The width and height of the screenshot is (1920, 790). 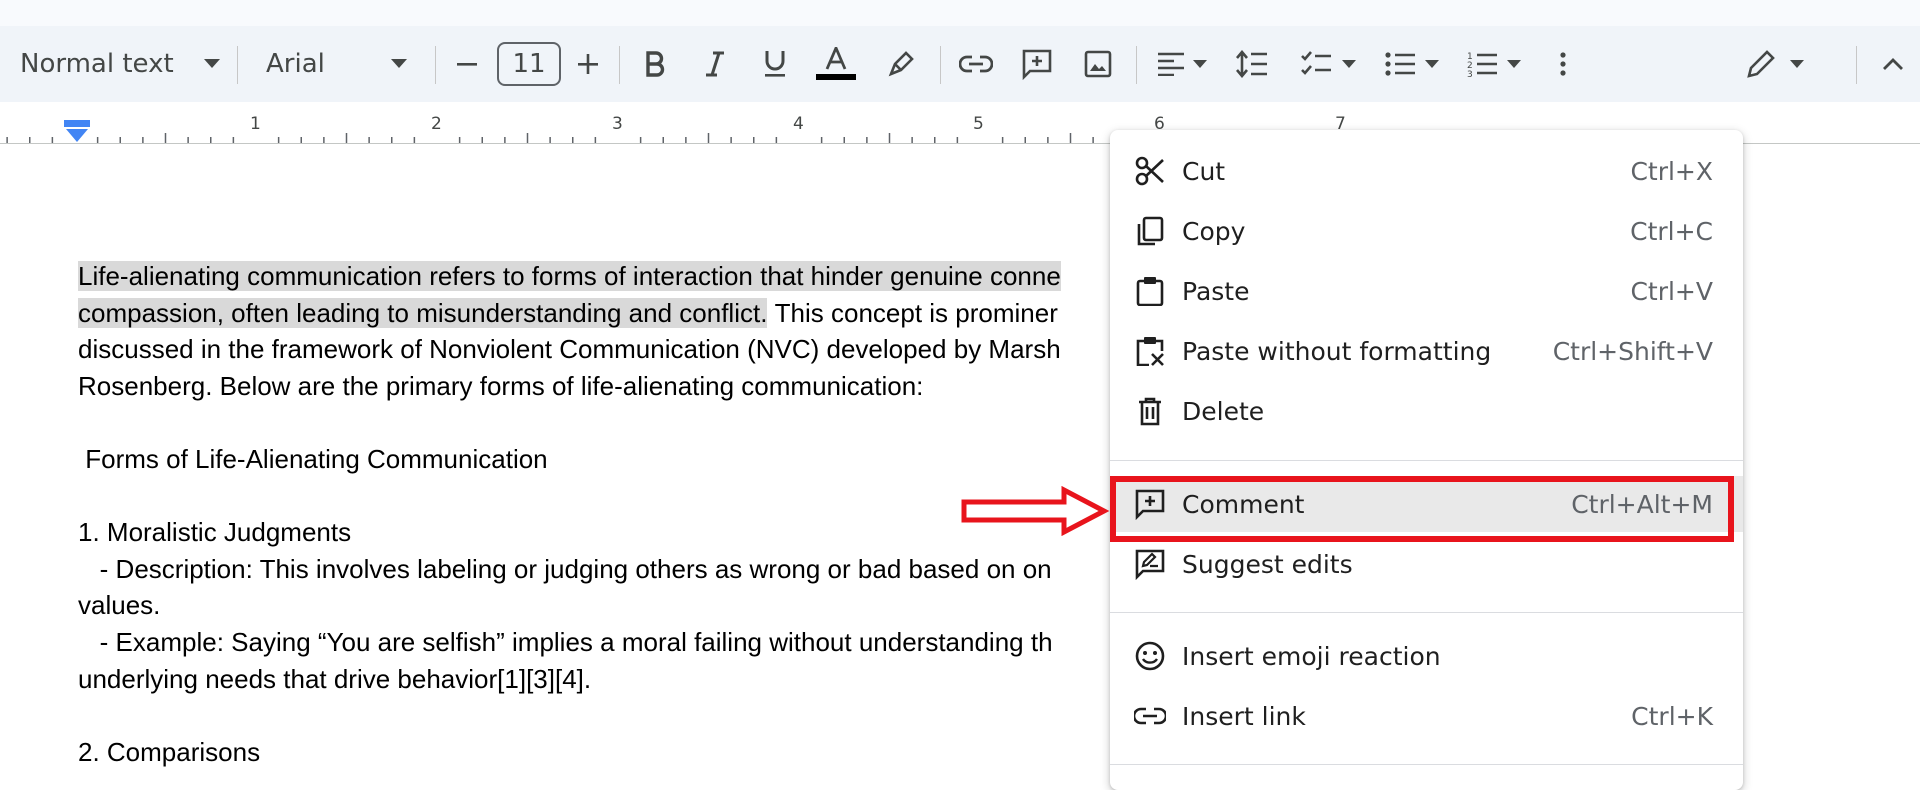 What do you see at coordinates (119, 605) in the screenshot?
I see `document-text: values.` at bounding box center [119, 605].